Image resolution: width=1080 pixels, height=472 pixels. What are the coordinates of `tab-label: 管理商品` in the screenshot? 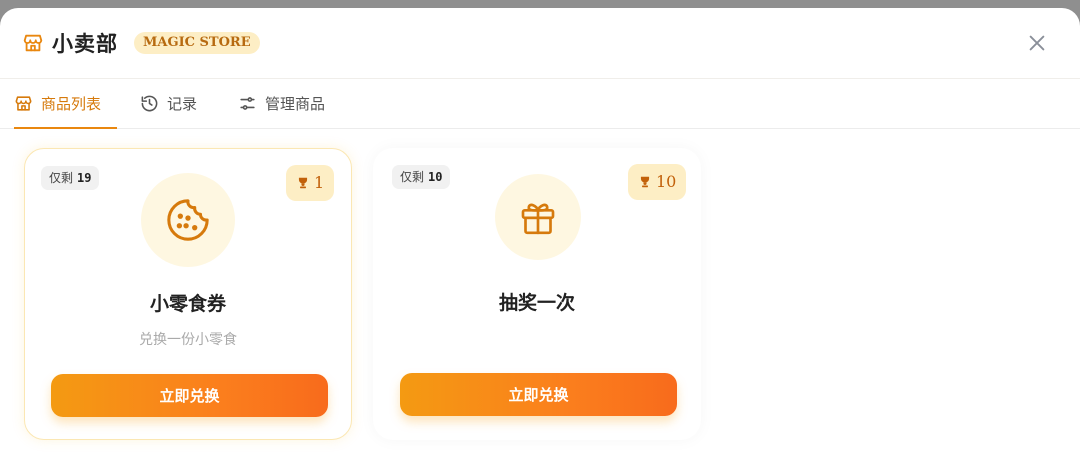 It's located at (295, 103).